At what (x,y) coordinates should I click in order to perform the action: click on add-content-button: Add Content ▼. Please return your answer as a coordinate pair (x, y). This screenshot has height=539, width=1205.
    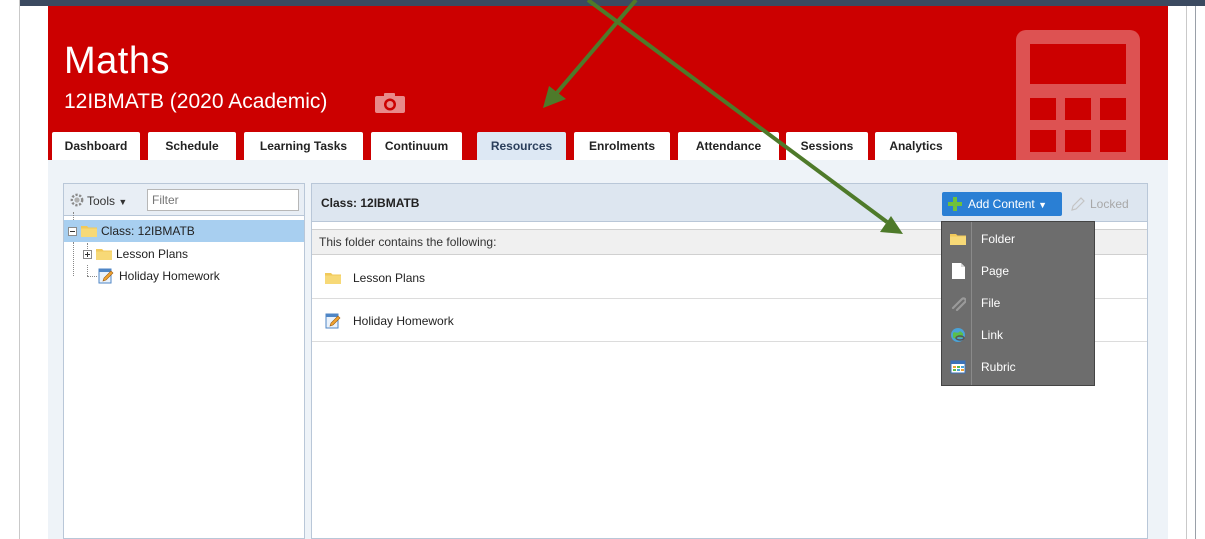
    Looking at the image, I should click on (1002, 204).